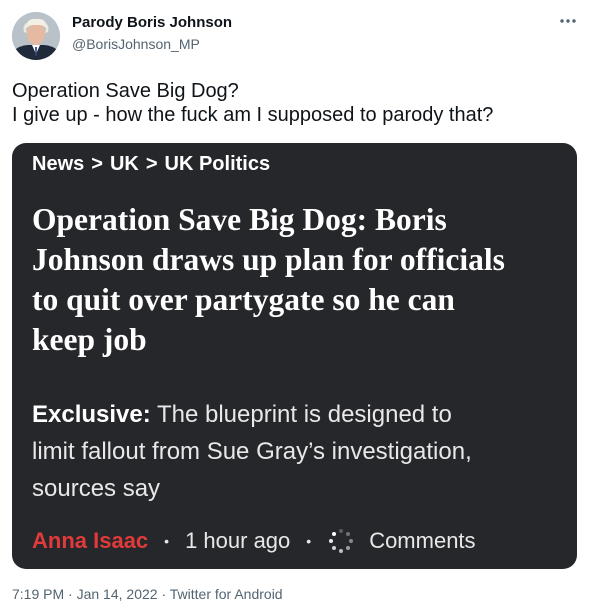 The width and height of the screenshot is (589, 608). Describe the element at coordinates (90, 541) in the screenshot. I see `article-byline: Anna Isaac` at that location.